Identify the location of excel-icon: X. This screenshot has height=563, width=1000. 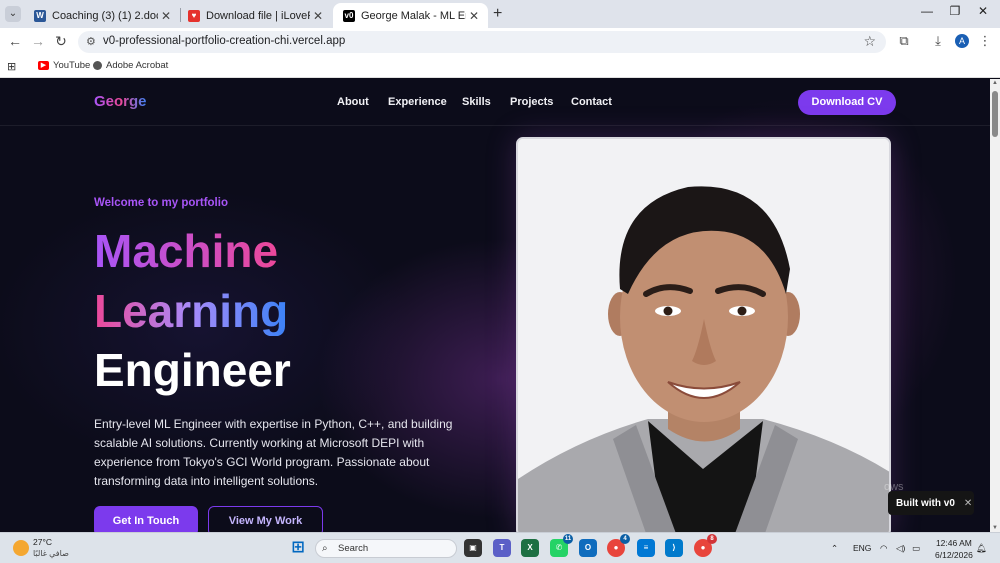
(530, 548).